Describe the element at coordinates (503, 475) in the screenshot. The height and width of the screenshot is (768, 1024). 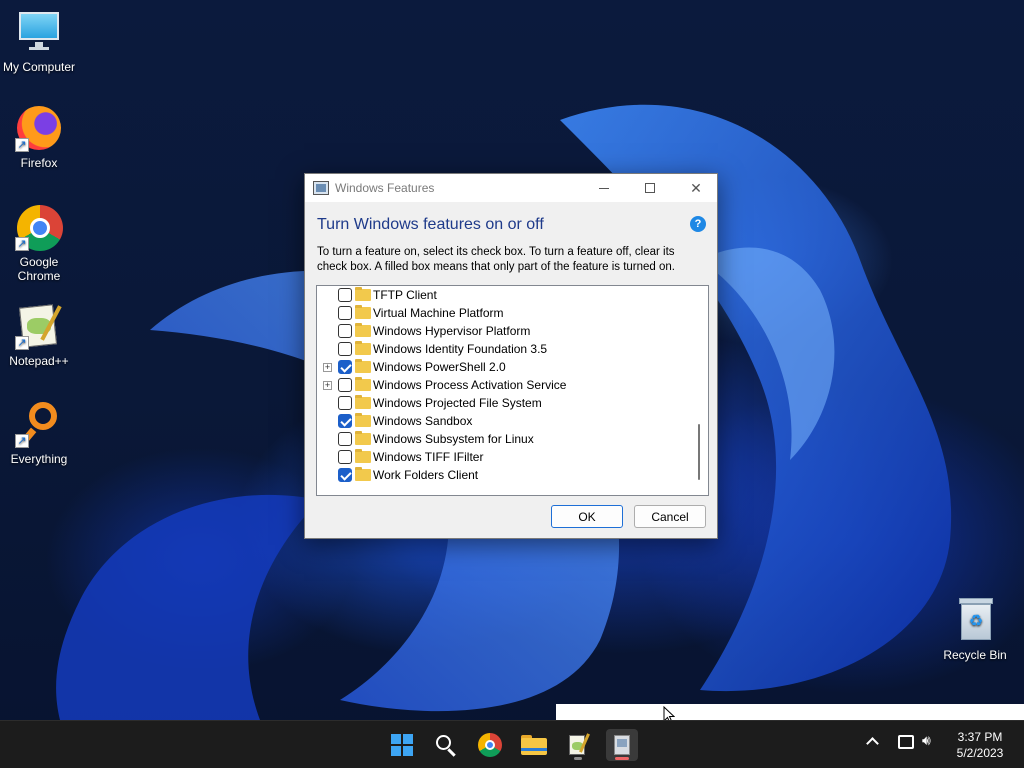
I see `feature-row: Work Folders Client` at that location.